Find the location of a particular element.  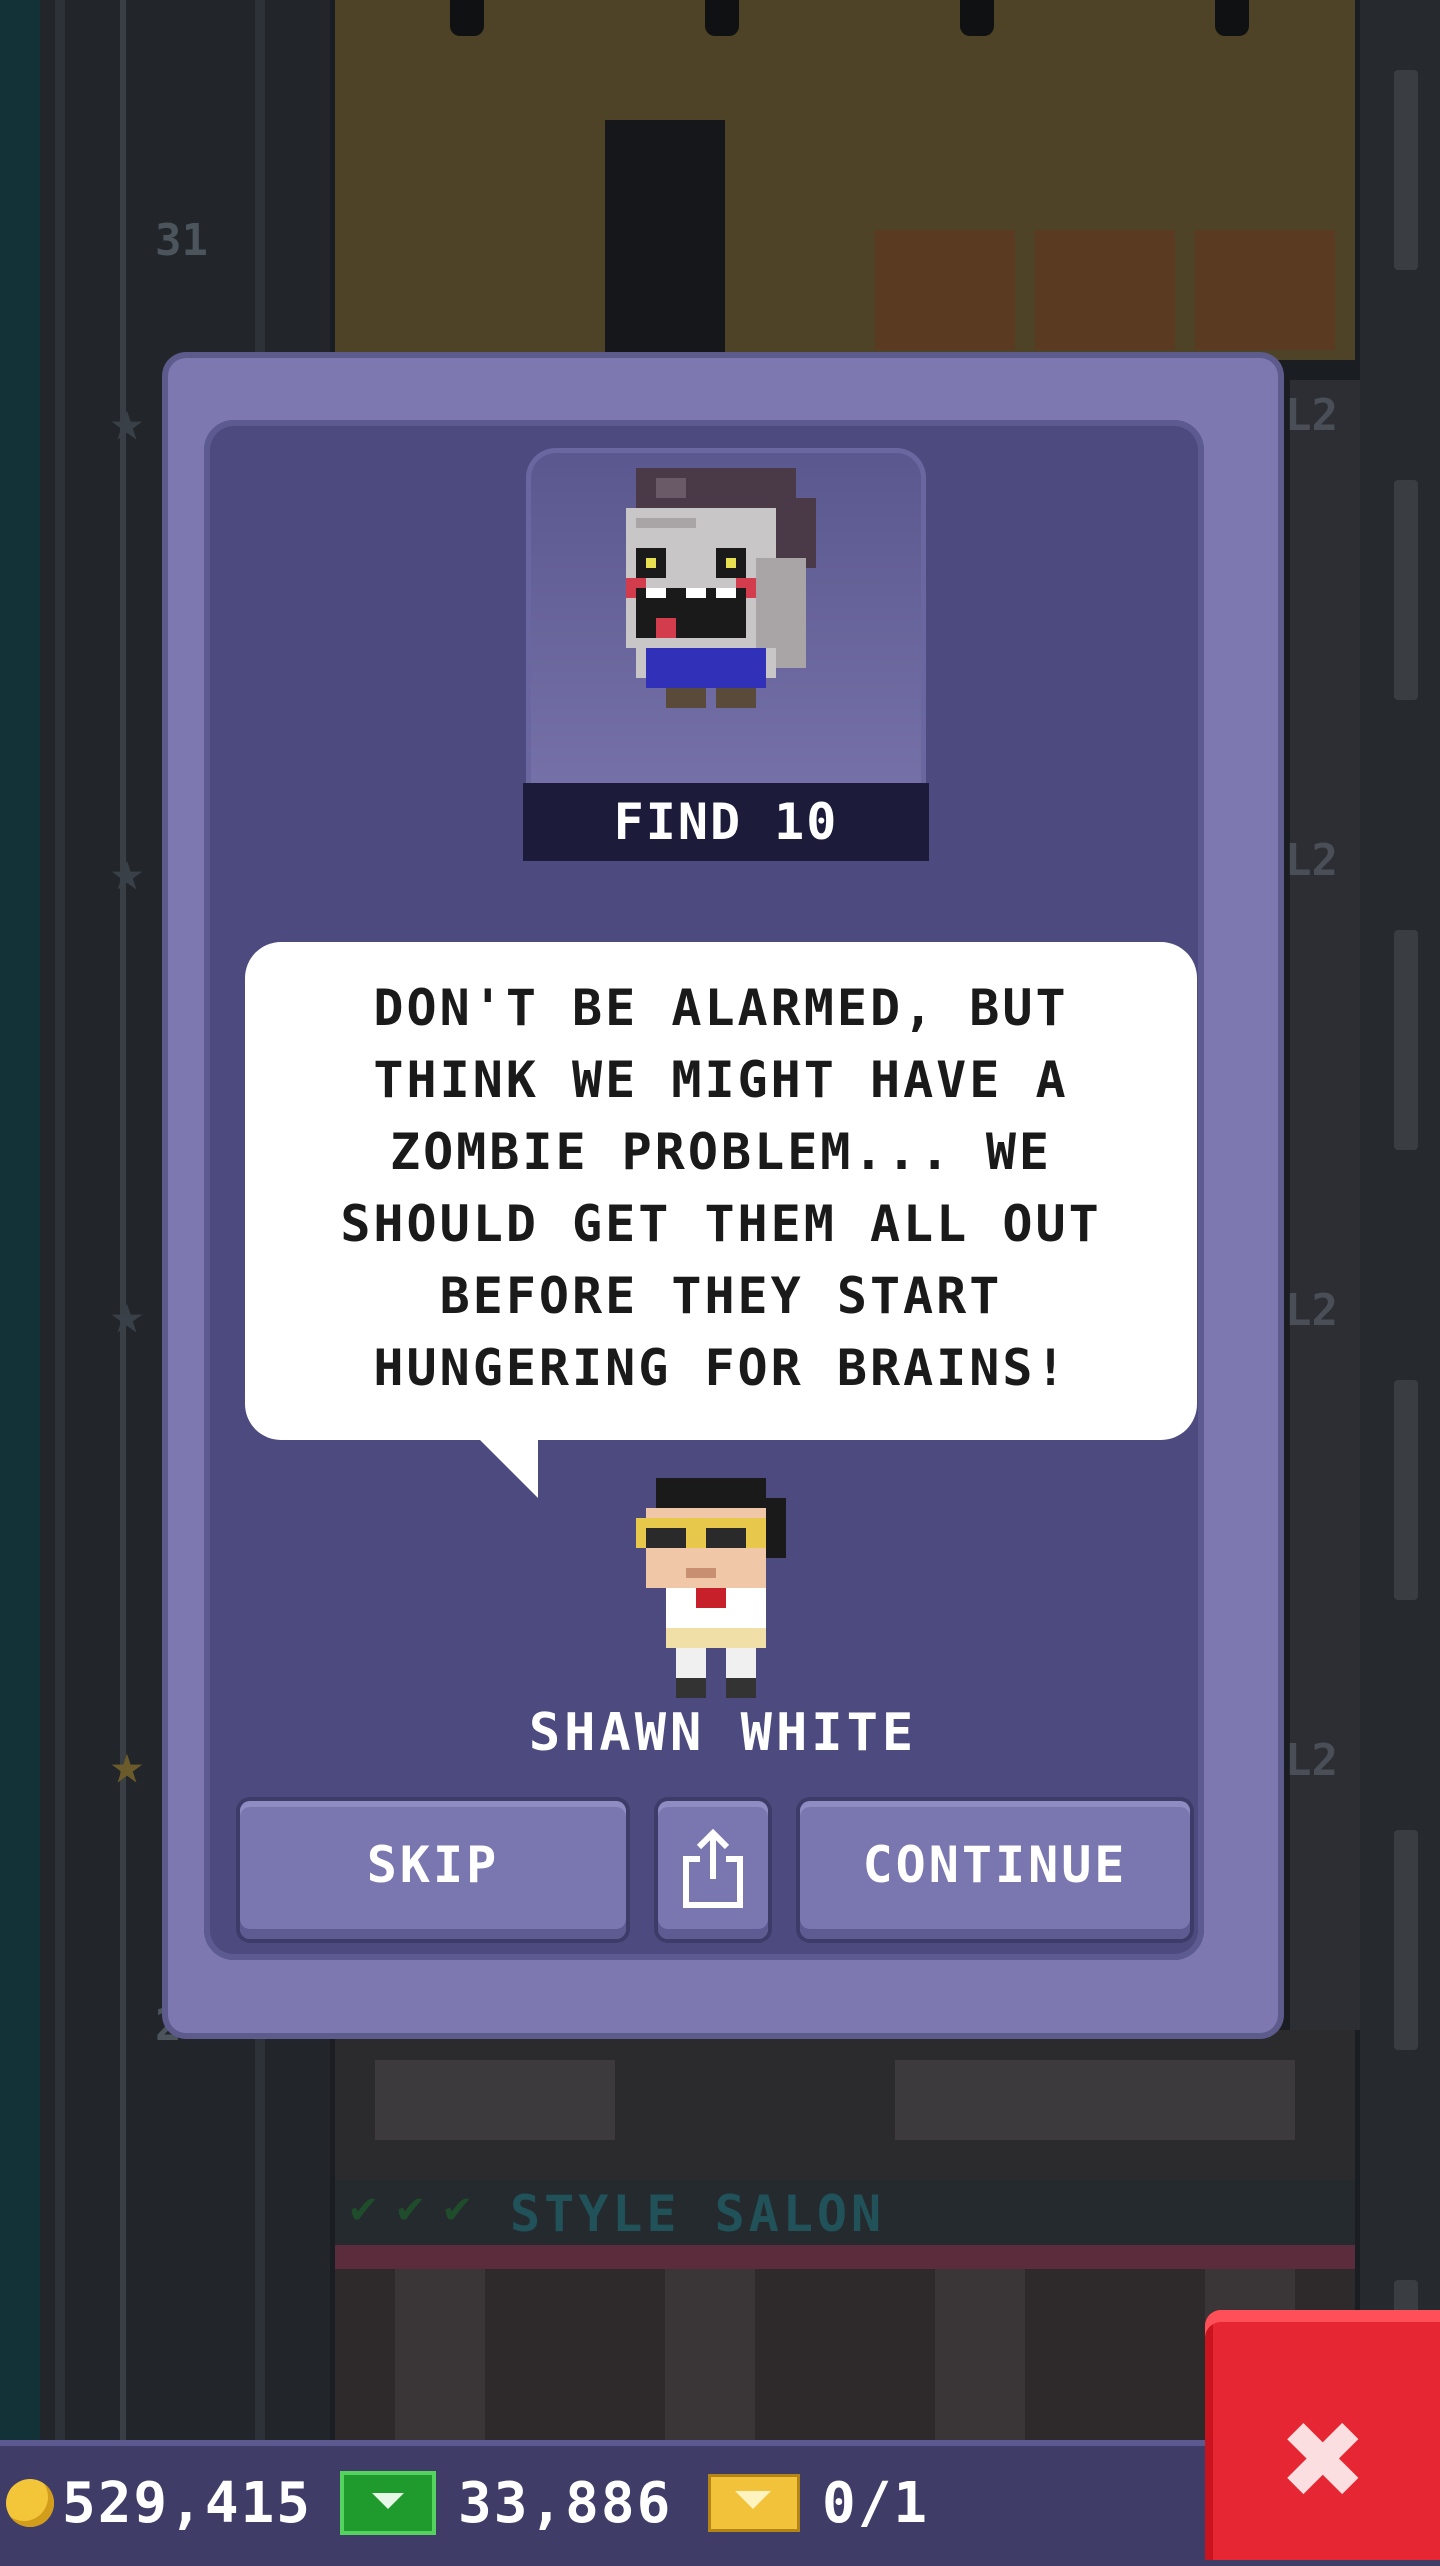

speaker-name: SHAWN WHITE is located at coordinates (723, 1733).